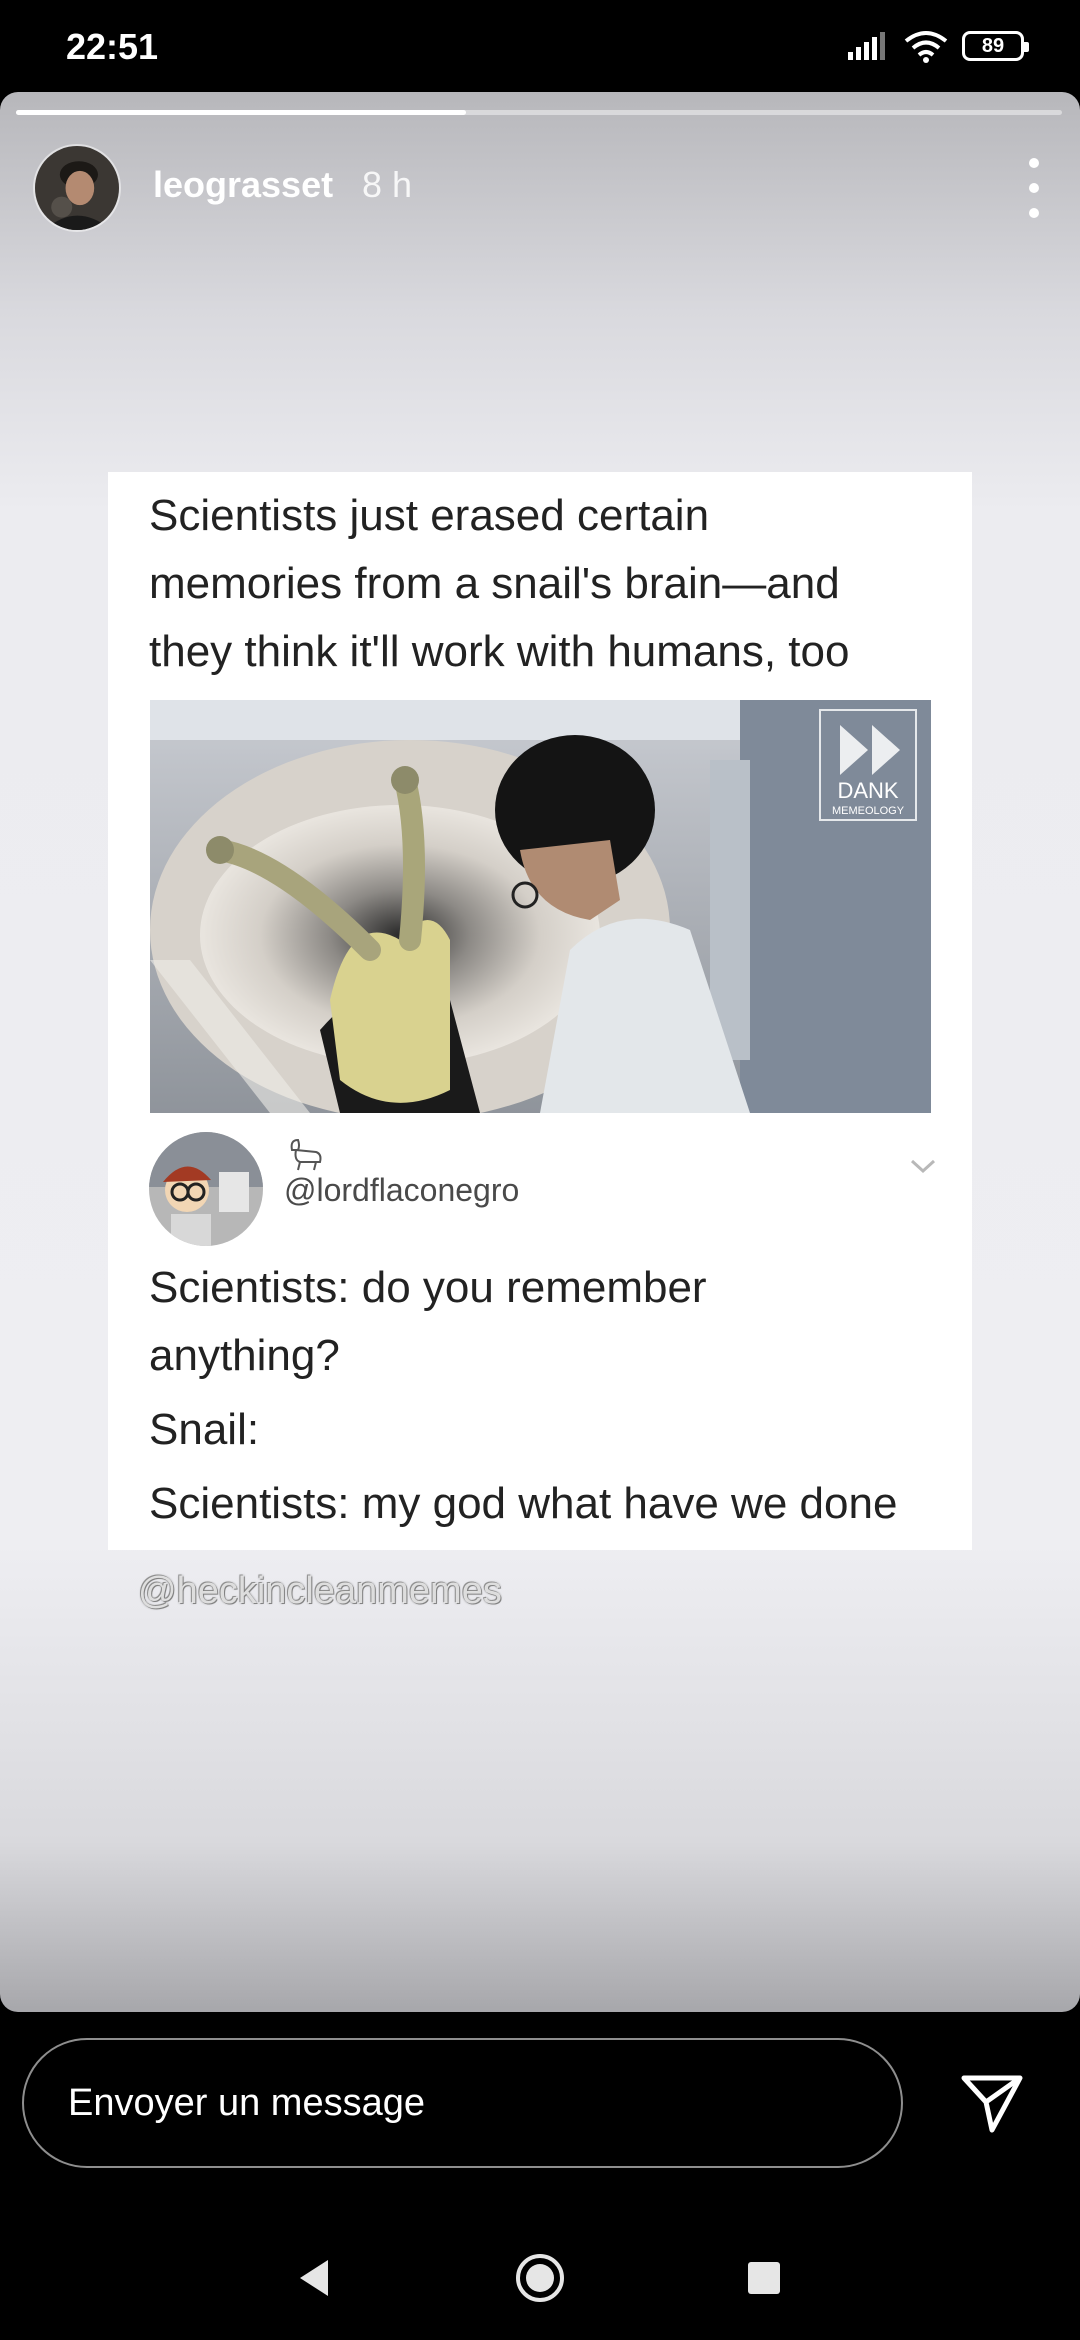 The height and width of the screenshot is (2340, 1080). What do you see at coordinates (244, 1355) in the screenshot?
I see `tweet-line: anything?` at bounding box center [244, 1355].